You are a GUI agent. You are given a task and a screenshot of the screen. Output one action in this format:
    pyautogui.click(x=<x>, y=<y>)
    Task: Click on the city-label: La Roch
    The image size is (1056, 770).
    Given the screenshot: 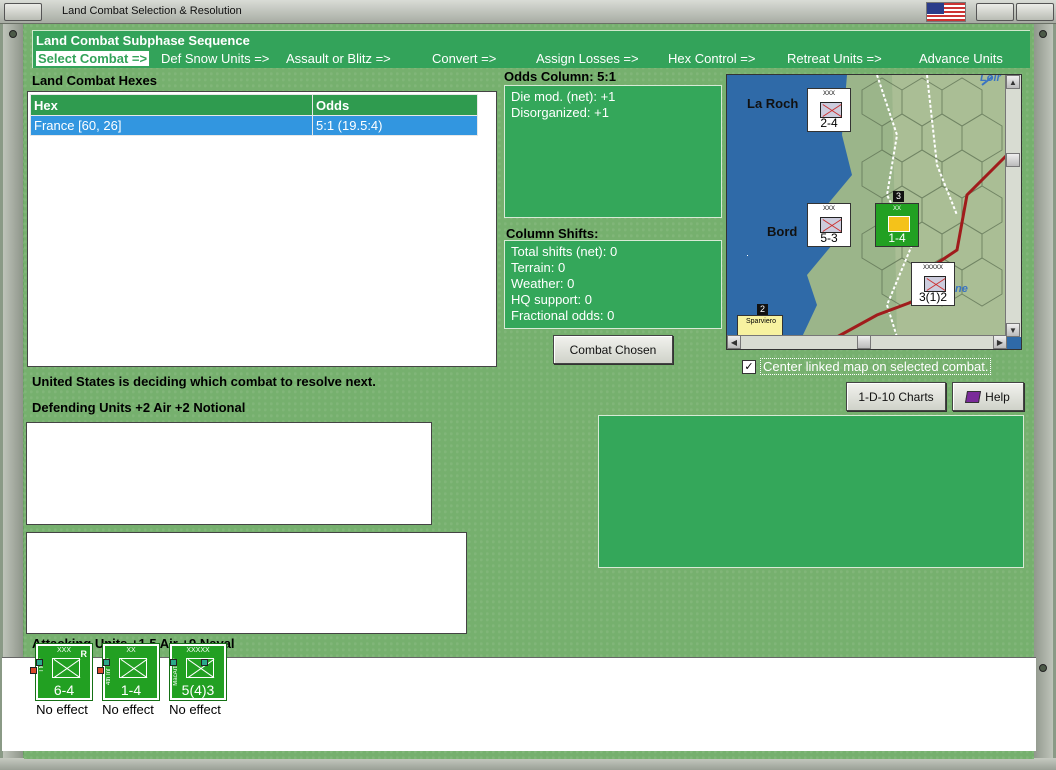 What is the action you would take?
    pyautogui.click(x=773, y=103)
    